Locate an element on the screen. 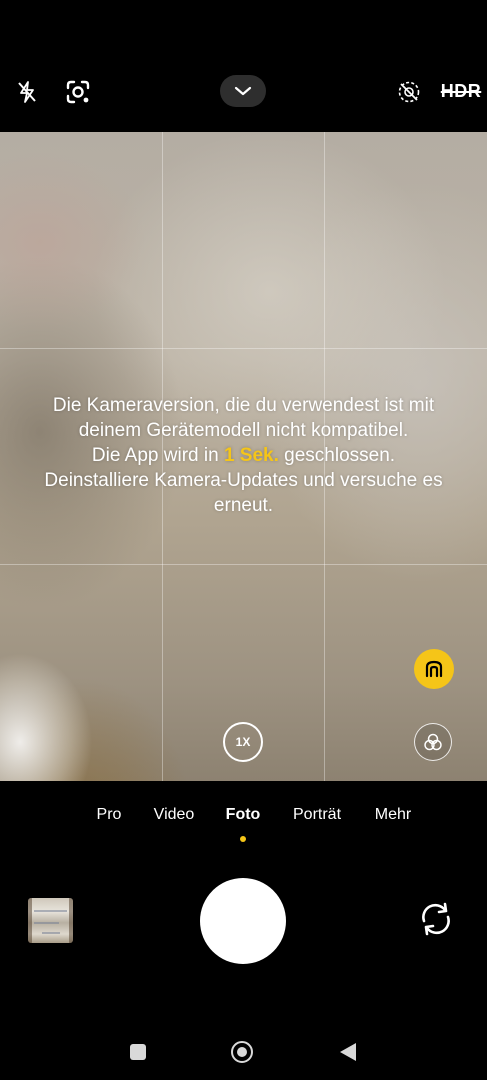 The height and width of the screenshot is (1080, 487). message-line: Die App wird in 1 Sek. geschlossen. is located at coordinates (243, 455).